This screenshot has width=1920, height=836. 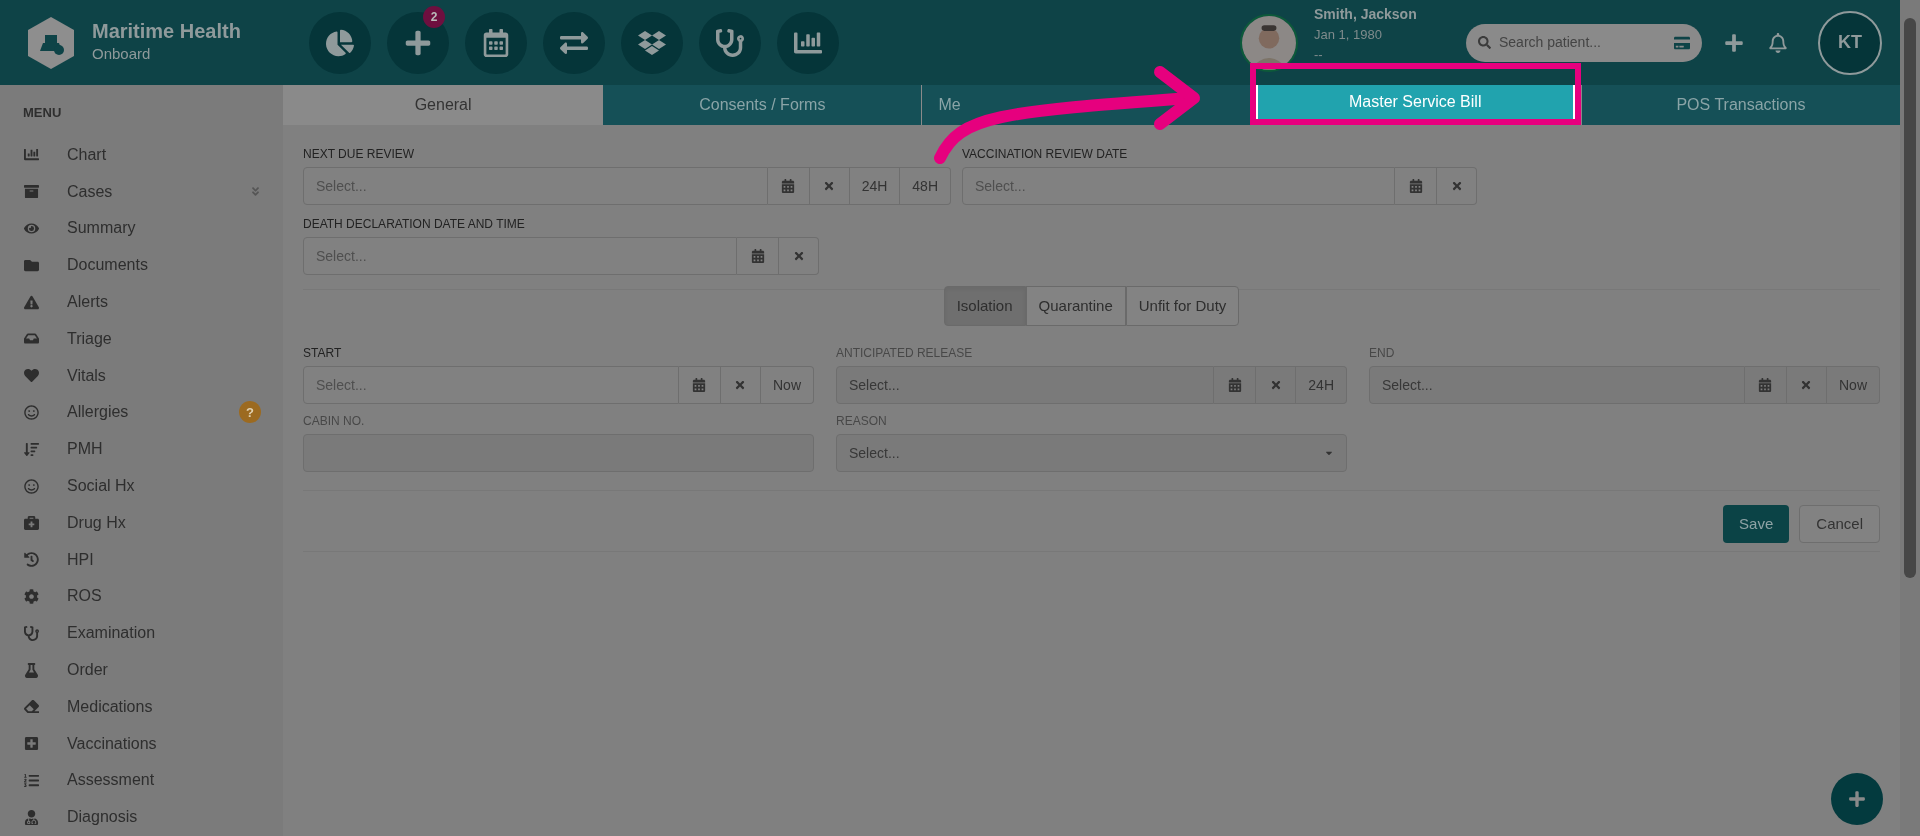 What do you see at coordinates (141, 523) in the screenshot?
I see `sidebar-item: Drug Hx` at bounding box center [141, 523].